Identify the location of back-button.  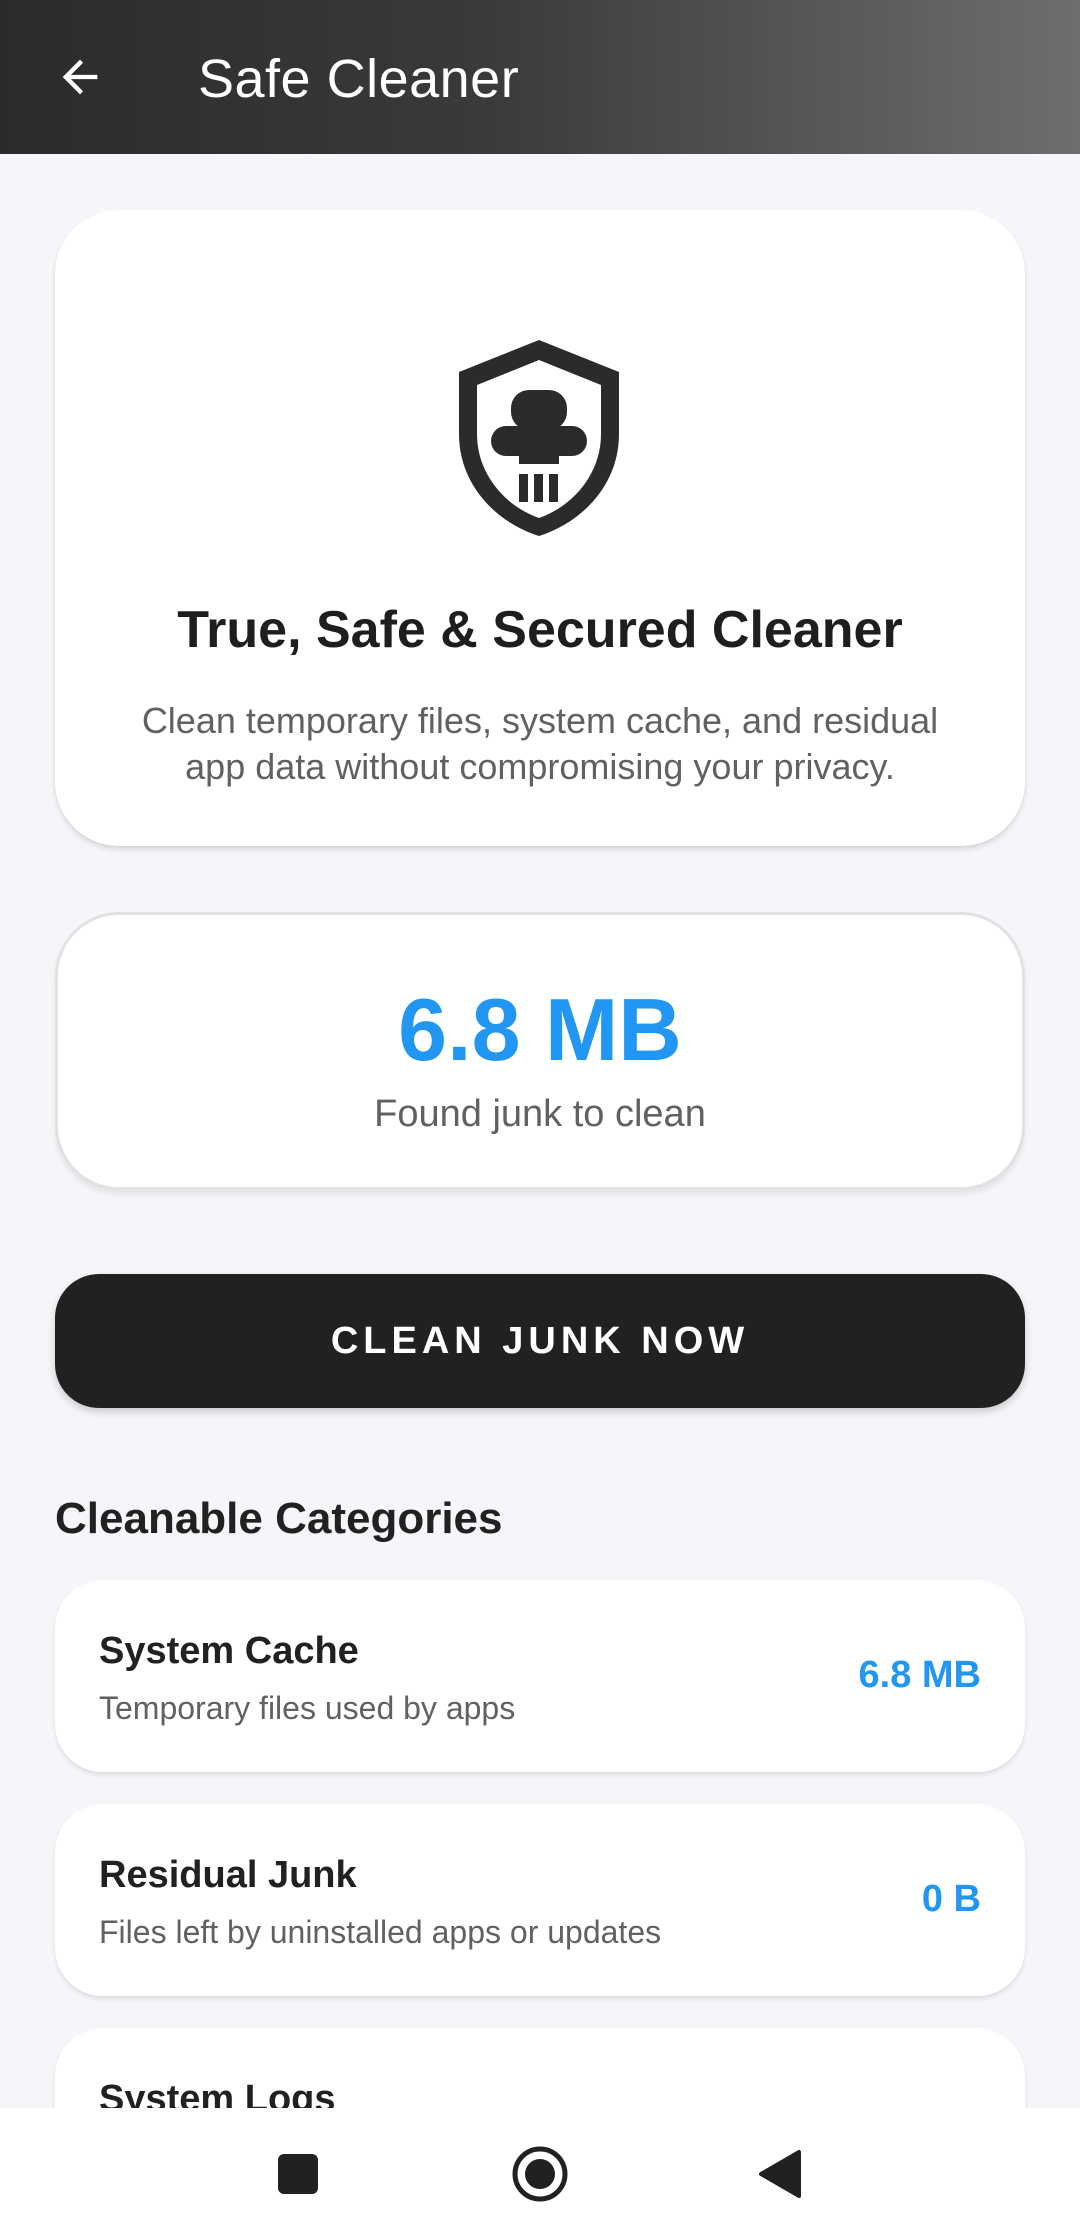
(80, 77).